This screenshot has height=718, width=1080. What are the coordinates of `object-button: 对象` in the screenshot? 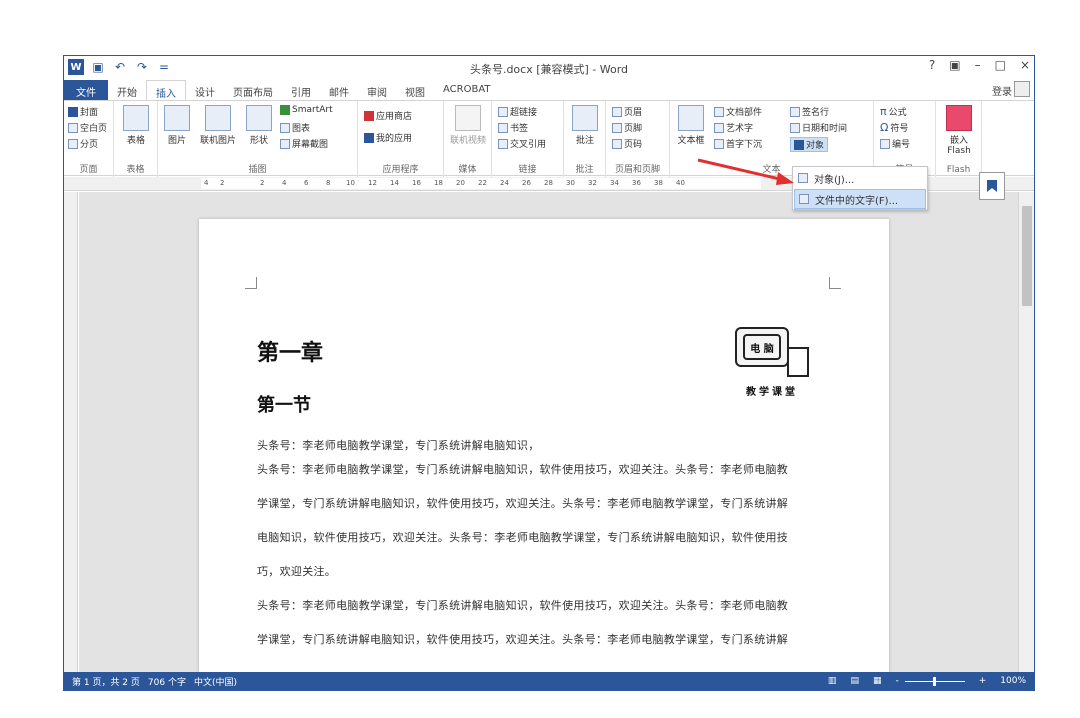 It's located at (809, 144).